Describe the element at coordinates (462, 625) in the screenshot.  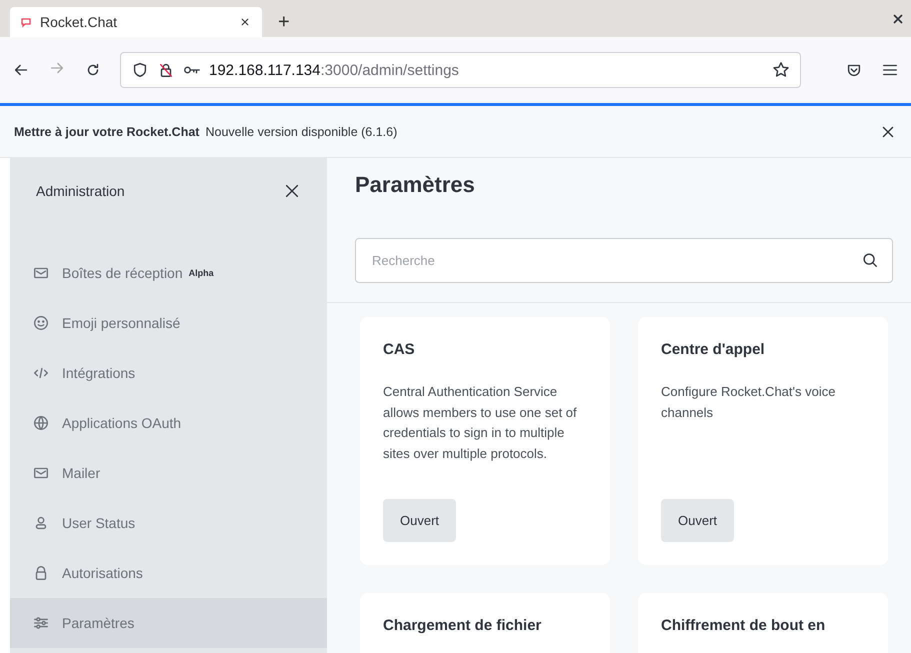
I see `card-title: Chargement de fichier` at that location.